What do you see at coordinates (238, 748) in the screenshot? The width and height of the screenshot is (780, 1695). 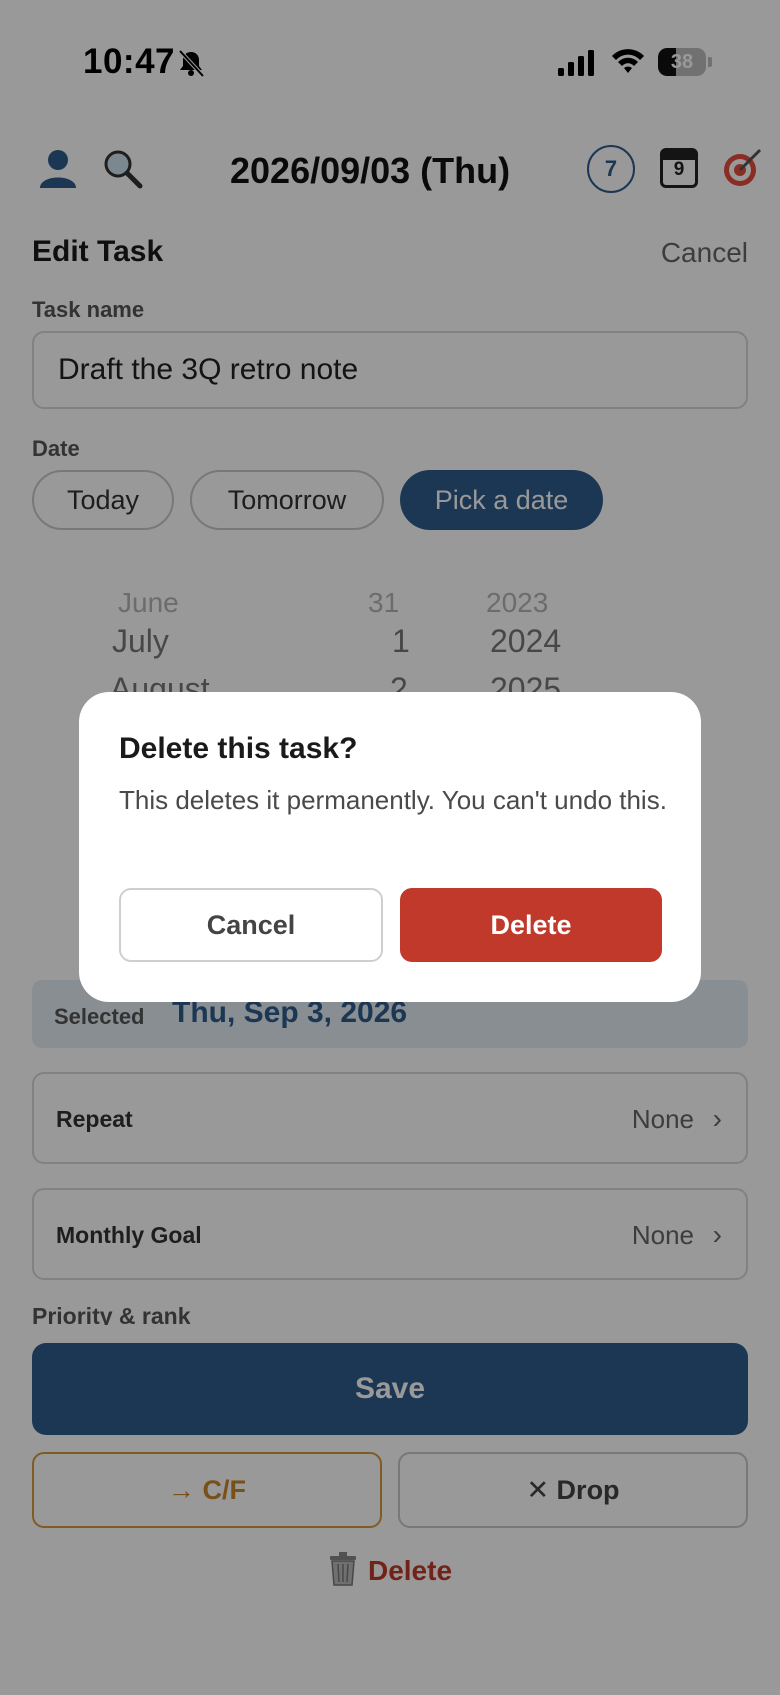 I see `dialog-title: Delete this task?` at bounding box center [238, 748].